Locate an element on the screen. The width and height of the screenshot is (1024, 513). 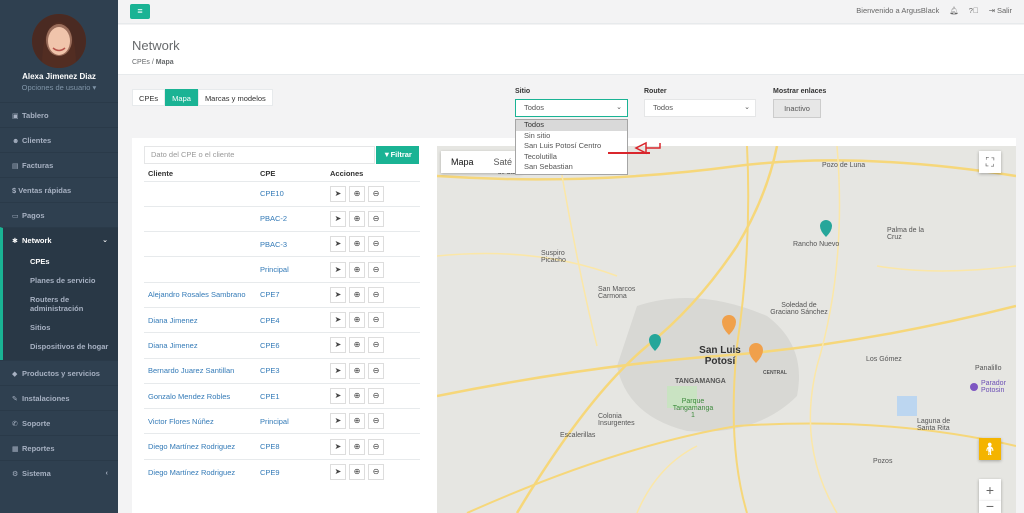
enlaces-toggle: Inactivo is located at coordinates (797, 108).